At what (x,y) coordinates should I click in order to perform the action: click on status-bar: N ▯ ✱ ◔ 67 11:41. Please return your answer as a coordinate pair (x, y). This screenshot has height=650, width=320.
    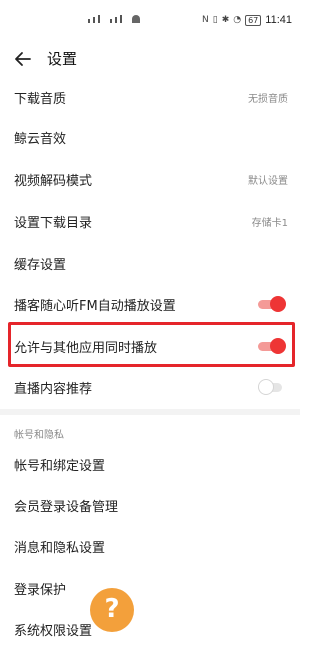
    Looking at the image, I should click on (150, 20).